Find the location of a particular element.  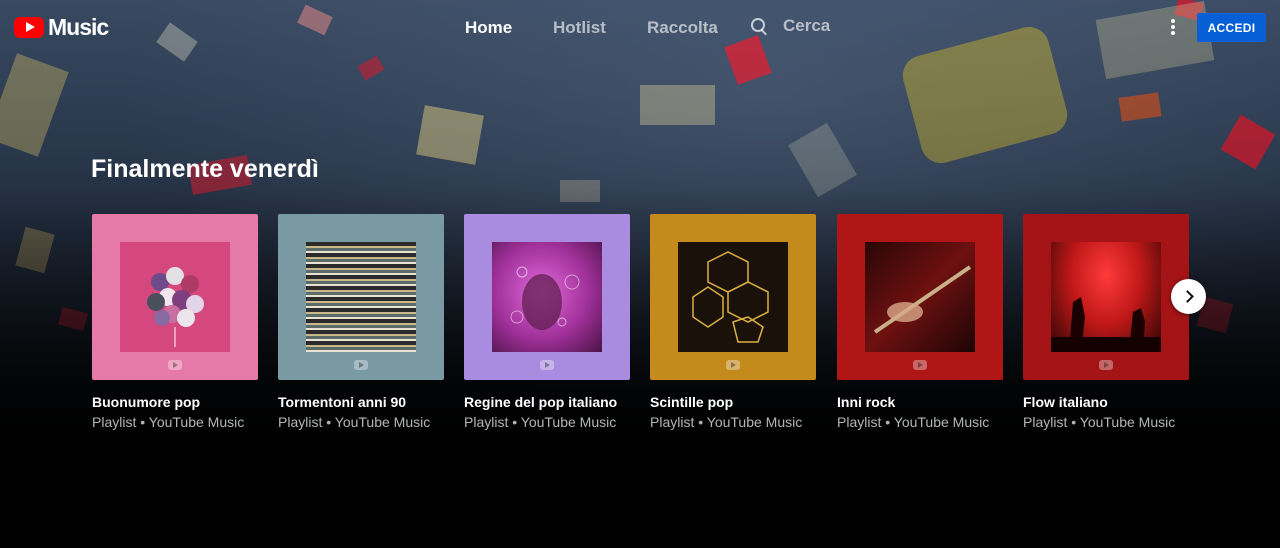

playlist-card: Scintille pop Playlist • YouTube Music is located at coordinates (733, 322).